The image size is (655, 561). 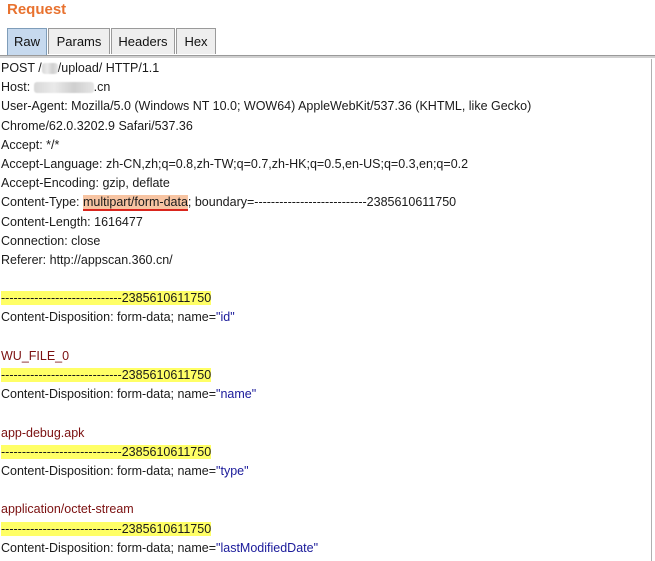 I want to click on request-panel-title: Request, so click(x=37, y=9).